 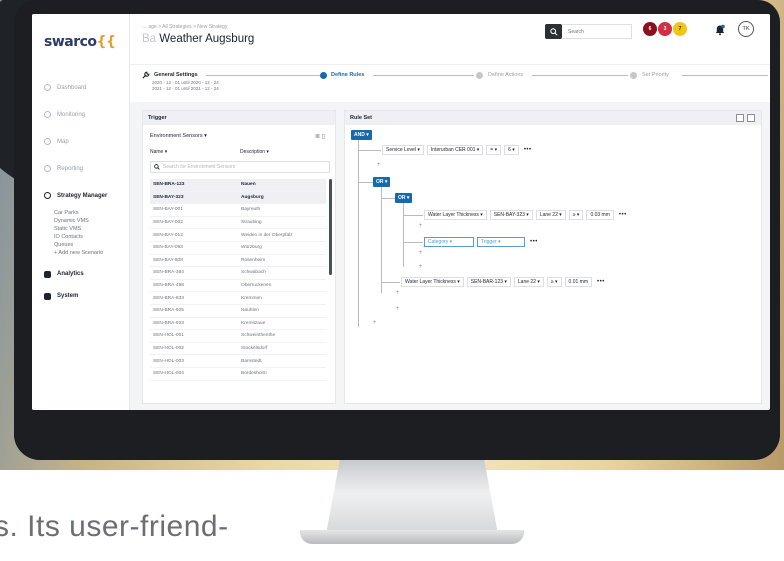 What do you see at coordinates (320, 136) in the screenshot?
I see `list-view-icon: ≣ ▯` at bounding box center [320, 136].